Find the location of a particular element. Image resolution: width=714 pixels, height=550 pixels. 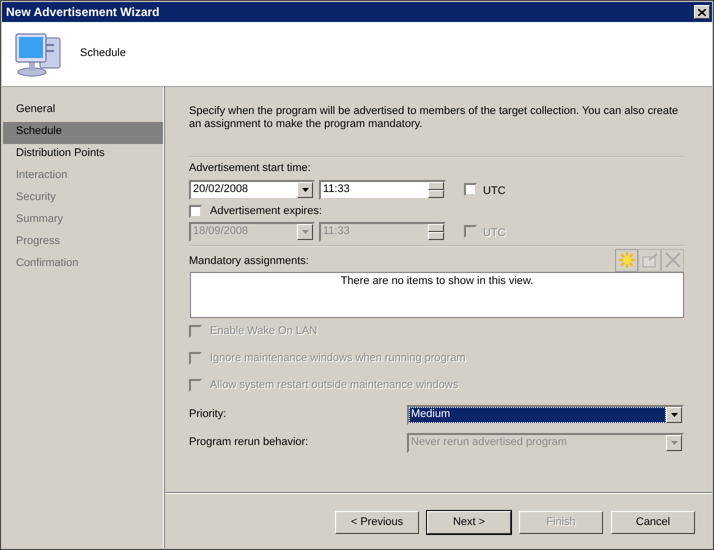

wizard-step: Confirmation is located at coordinates (83, 265).